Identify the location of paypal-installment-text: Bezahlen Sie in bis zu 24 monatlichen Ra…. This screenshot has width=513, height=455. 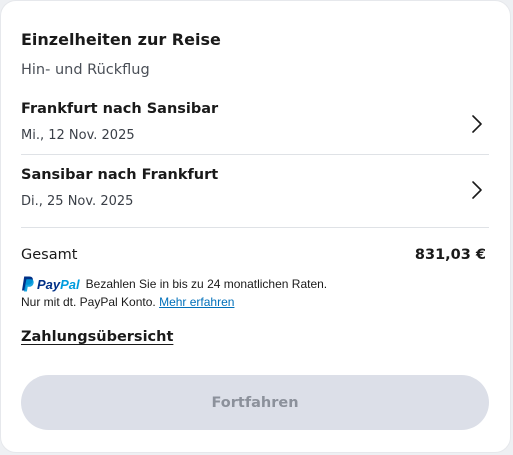
(206, 284).